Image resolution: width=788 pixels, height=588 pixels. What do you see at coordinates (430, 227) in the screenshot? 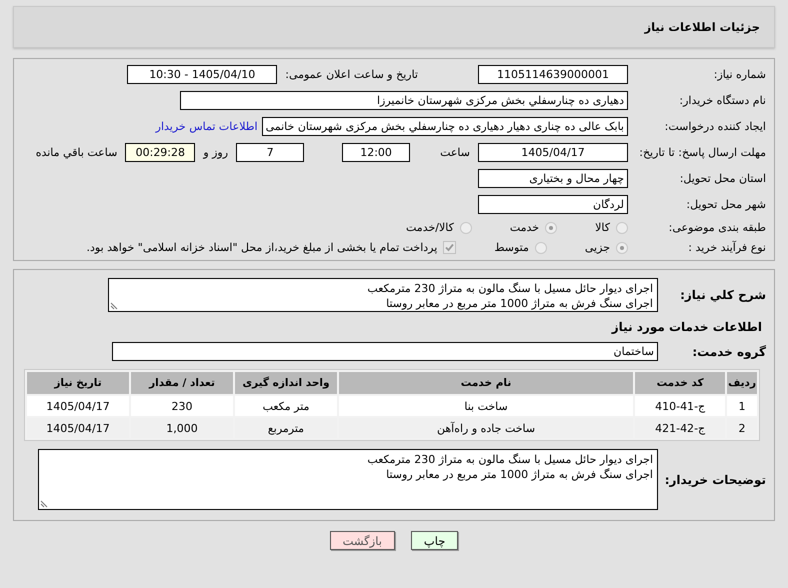
I see `option-label: کالا/خدمت` at bounding box center [430, 227].